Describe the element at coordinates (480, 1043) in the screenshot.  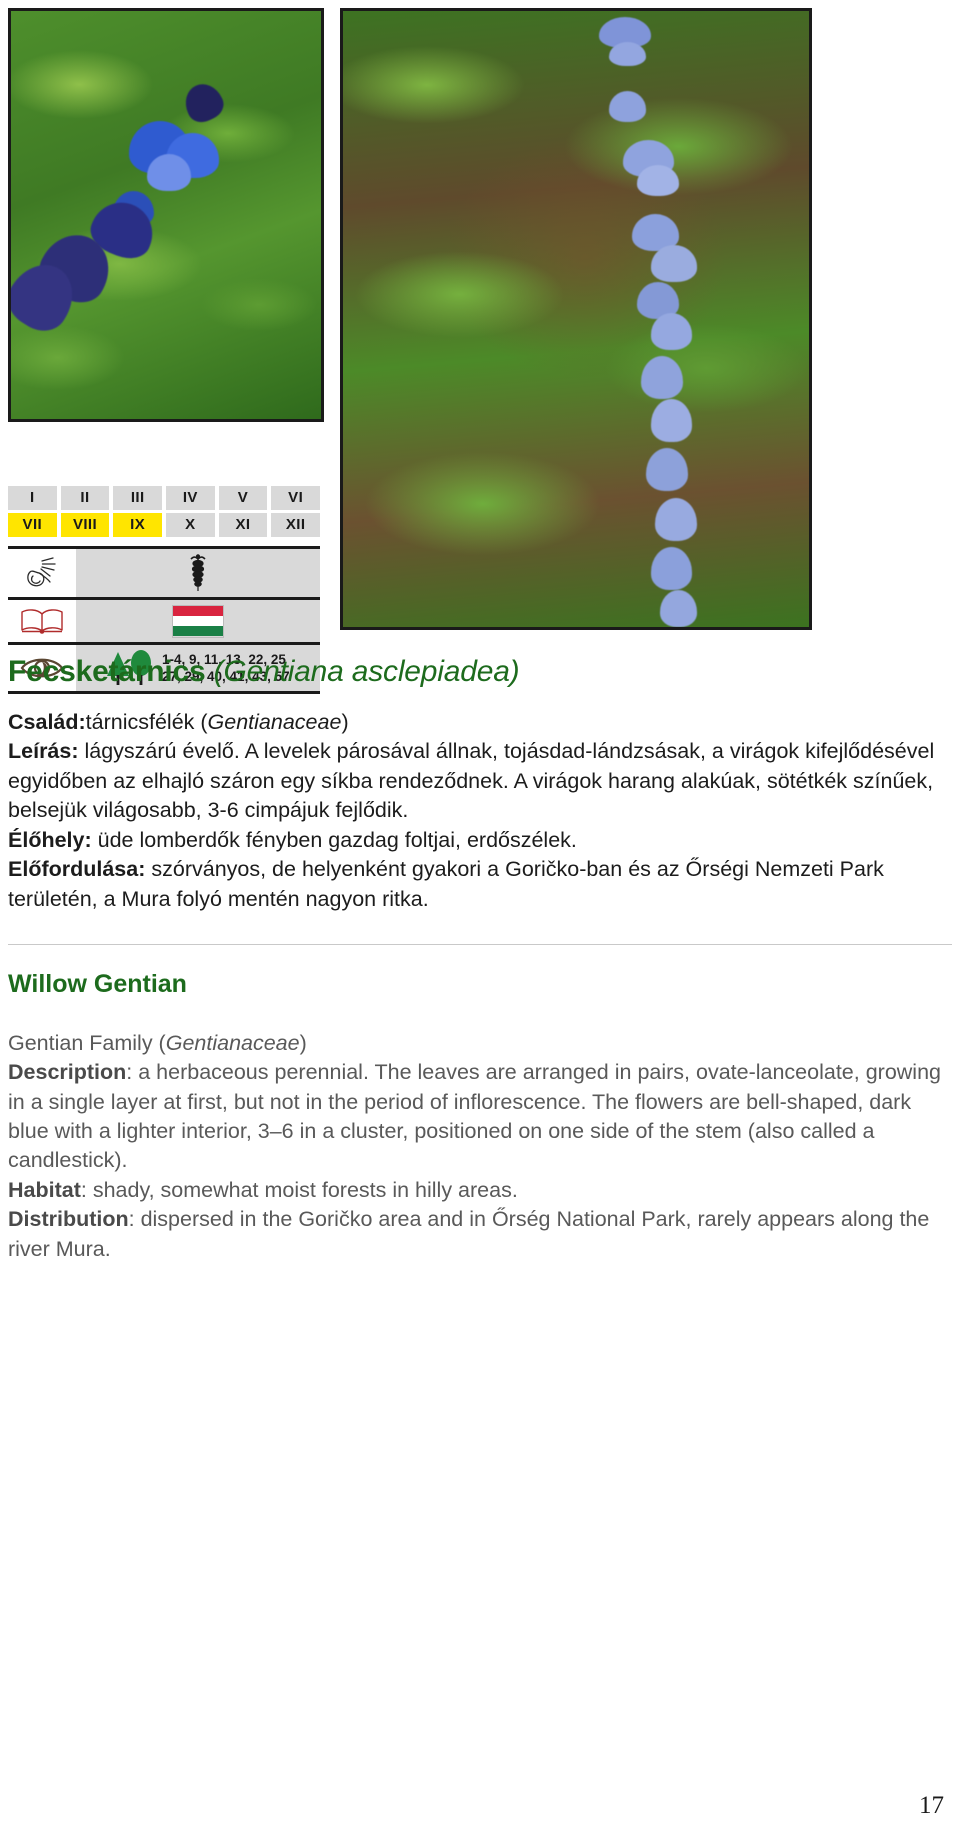
I see `english-family-line: Gentian Family (Gentianaceae)` at that location.